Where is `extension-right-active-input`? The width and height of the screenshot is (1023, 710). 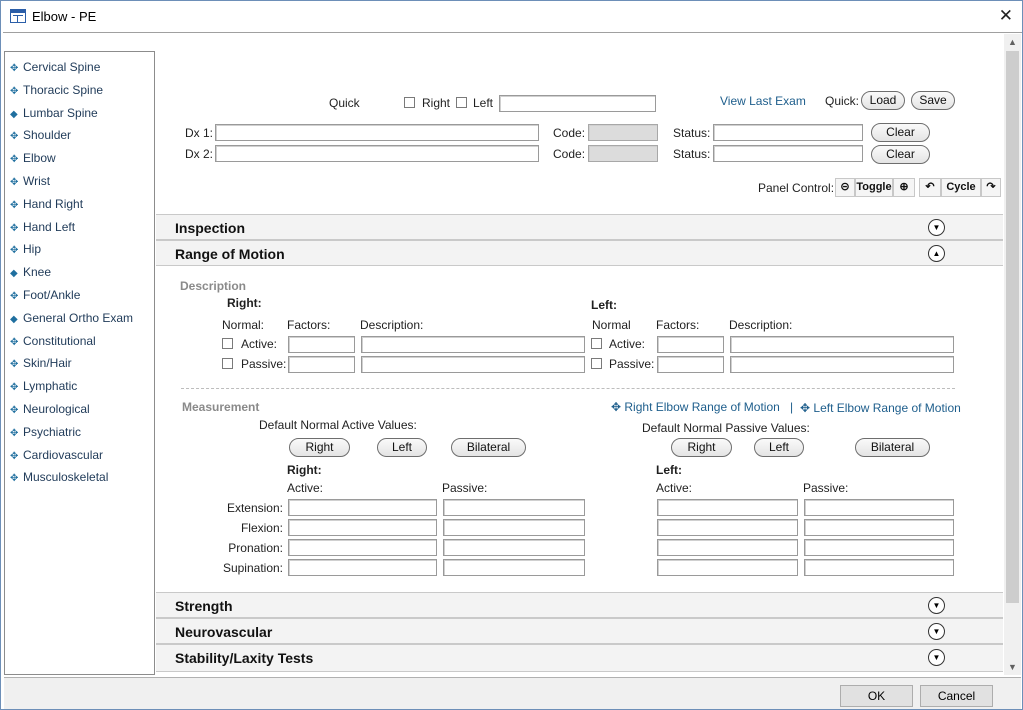
extension-right-active-input is located at coordinates (362, 507).